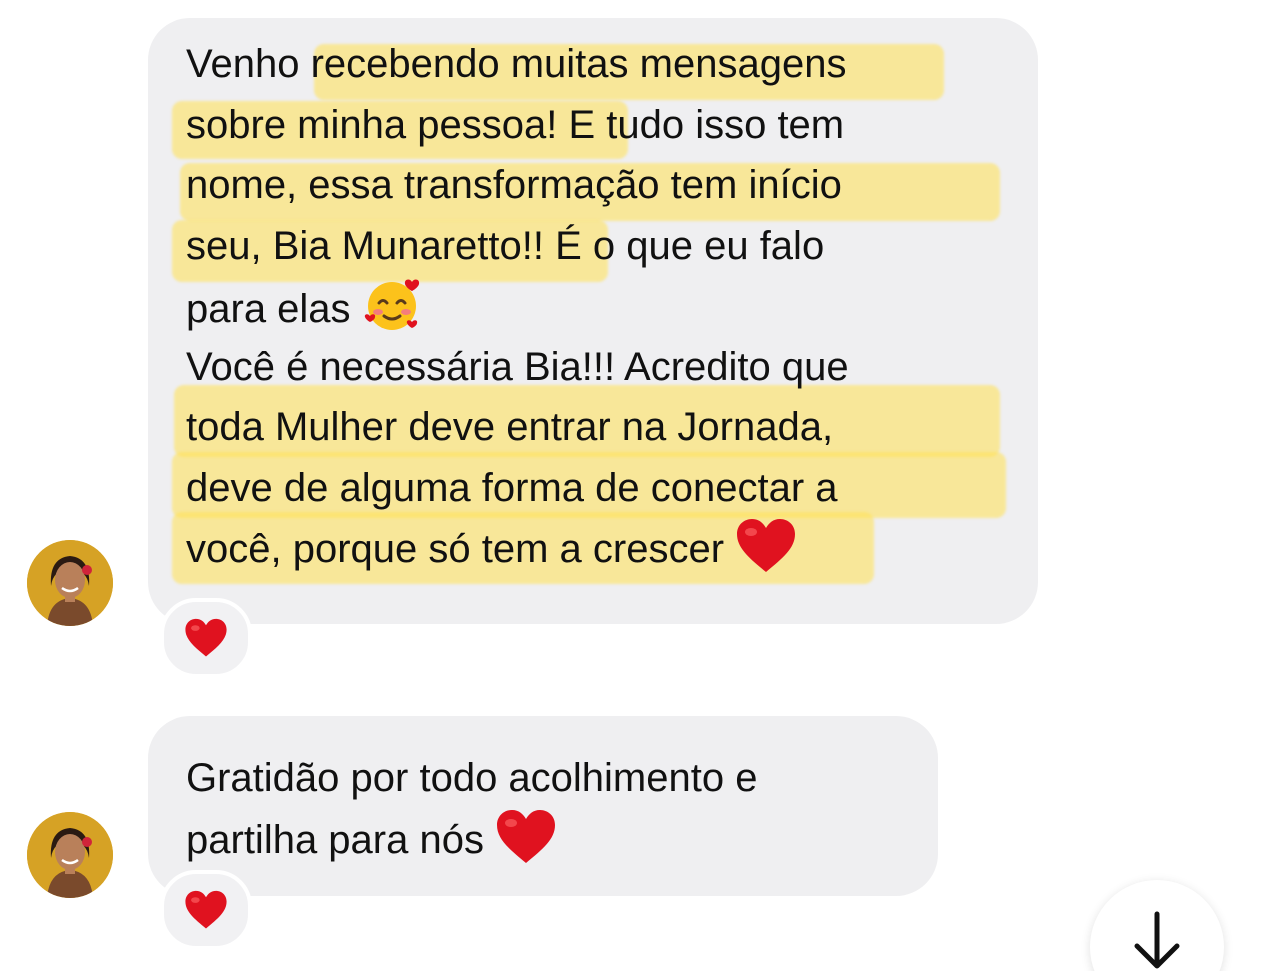 Image resolution: width=1270 pixels, height=971 pixels. What do you see at coordinates (605, 485) in the screenshot?
I see `message-line: deve de alguma forma de conectar a` at bounding box center [605, 485].